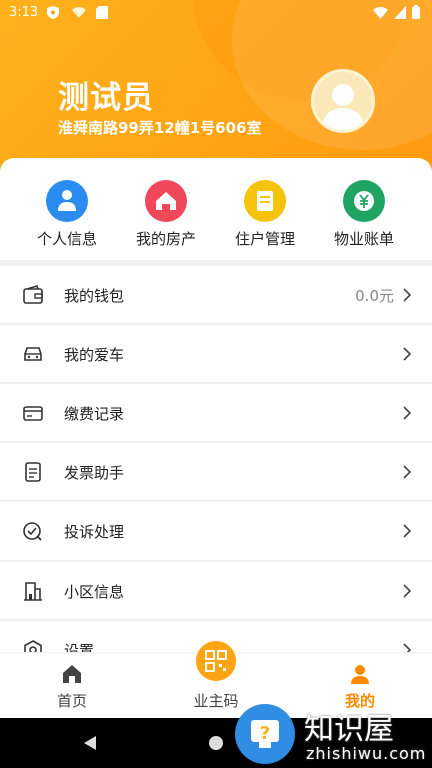  What do you see at coordinates (374, 296) in the screenshot?
I see `wallet-balance: 0.0元` at bounding box center [374, 296].